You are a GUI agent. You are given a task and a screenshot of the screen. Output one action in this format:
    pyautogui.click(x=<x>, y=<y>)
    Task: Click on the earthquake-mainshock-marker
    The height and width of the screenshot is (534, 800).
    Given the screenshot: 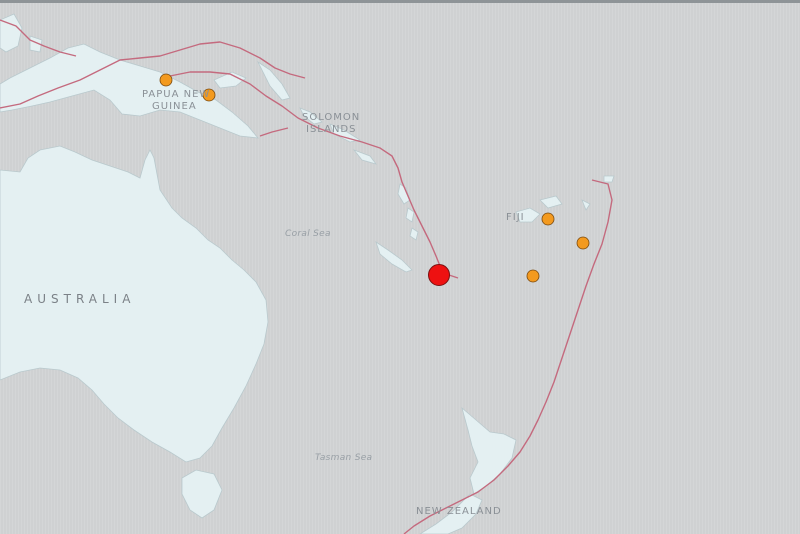 What is the action you would take?
    pyautogui.click(x=439, y=275)
    